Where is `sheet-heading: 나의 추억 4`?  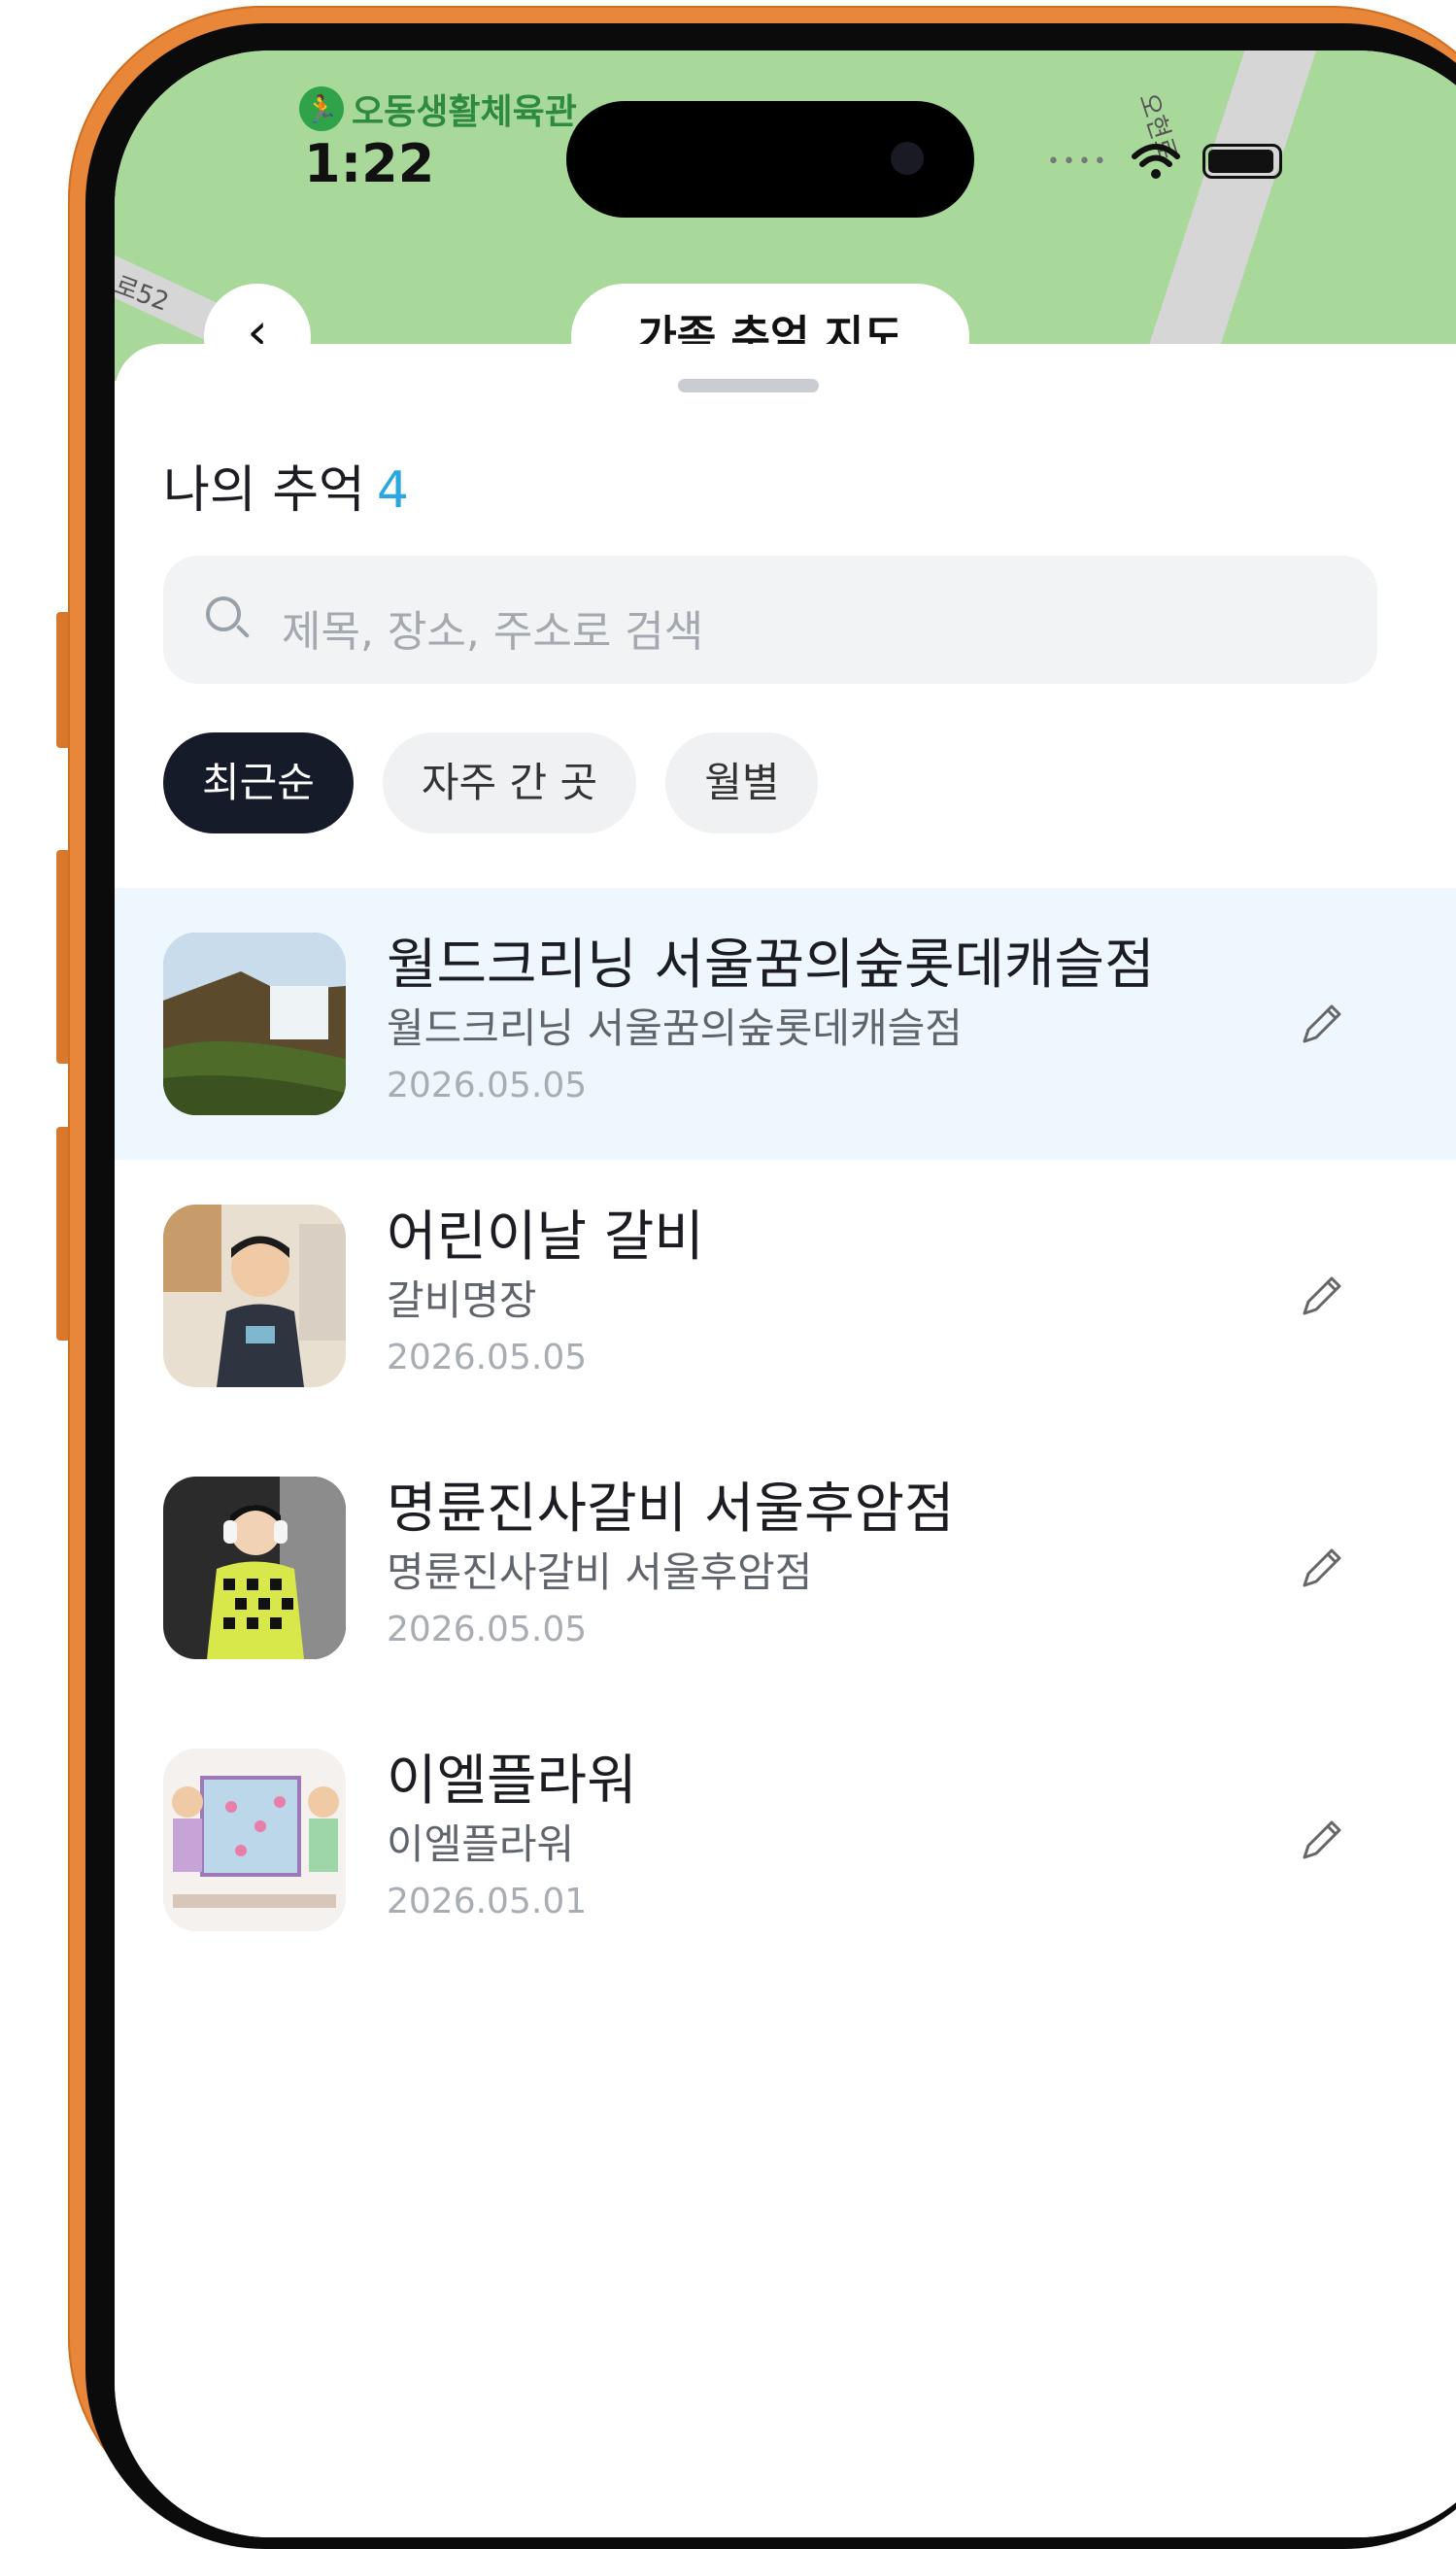
sheet-heading: 나의 추억 4 is located at coordinates (286, 485).